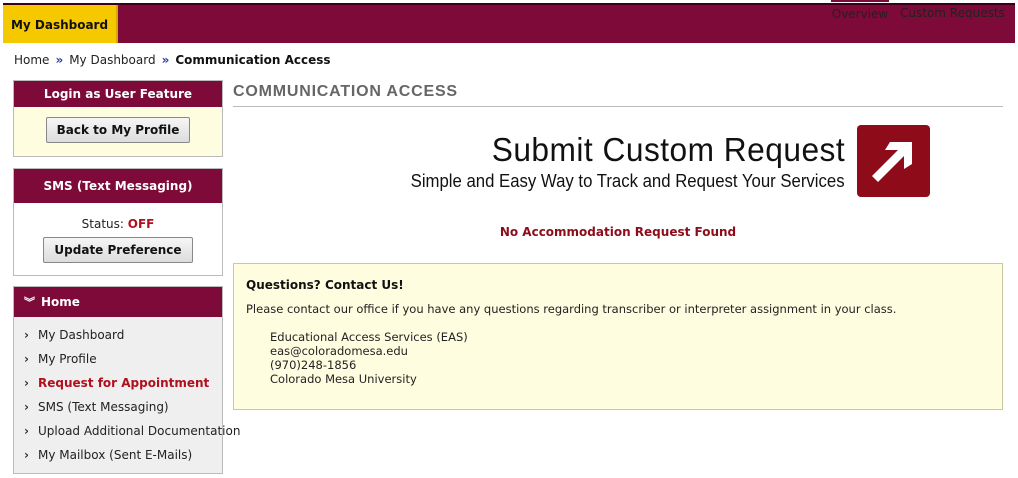 The width and height of the screenshot is (1018, 478). I want to click on sms-status-label: Status:, so click(102, 224).